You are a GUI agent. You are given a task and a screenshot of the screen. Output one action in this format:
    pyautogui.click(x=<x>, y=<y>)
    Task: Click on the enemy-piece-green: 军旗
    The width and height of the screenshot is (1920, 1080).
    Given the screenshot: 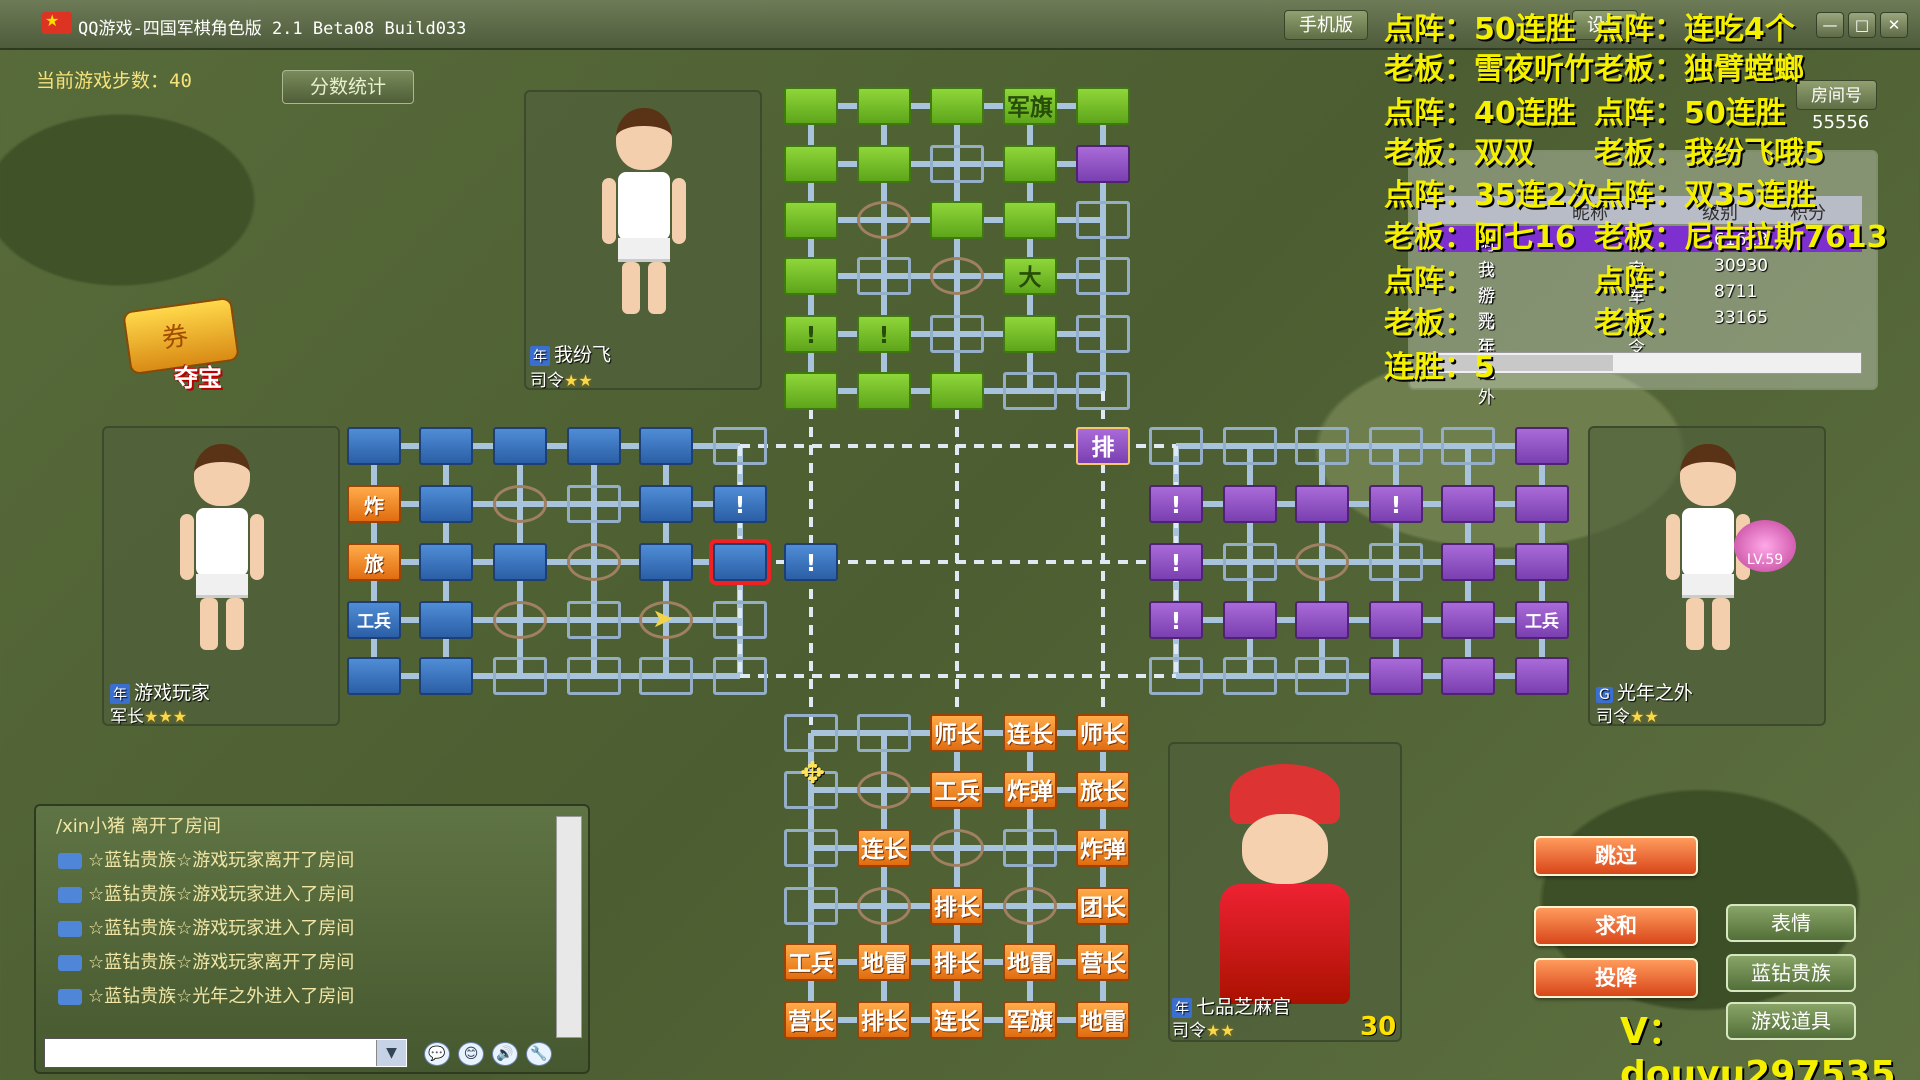 What is the action you would take?
    pyautogui.click(x=1030, y=106)
    